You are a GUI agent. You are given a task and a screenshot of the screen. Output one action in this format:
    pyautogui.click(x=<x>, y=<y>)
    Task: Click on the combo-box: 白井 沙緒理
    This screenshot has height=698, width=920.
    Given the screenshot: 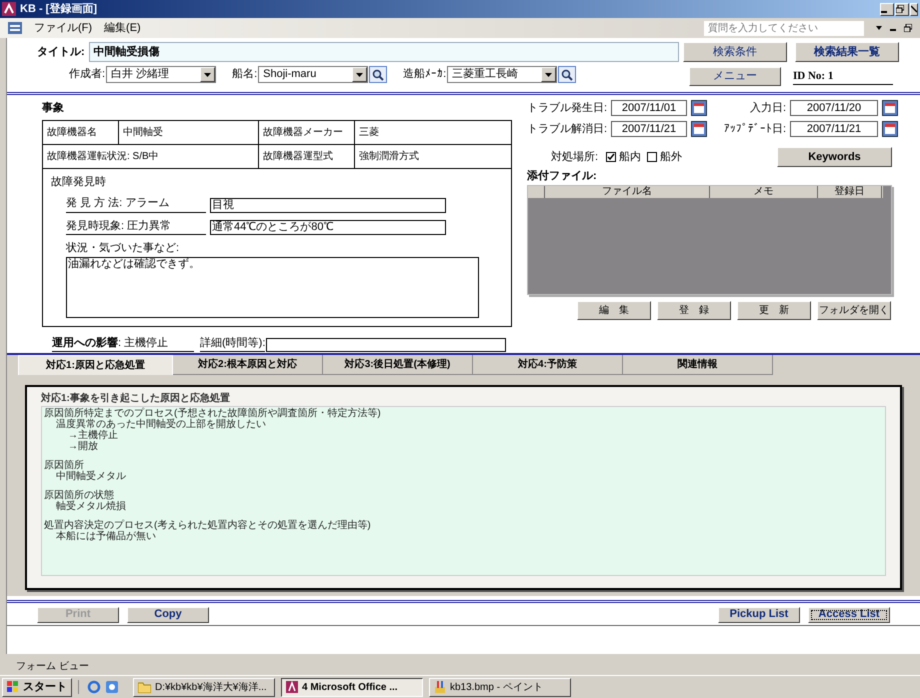 What is the action you would take?
    pyautogui.click(x=161, y=74)
    